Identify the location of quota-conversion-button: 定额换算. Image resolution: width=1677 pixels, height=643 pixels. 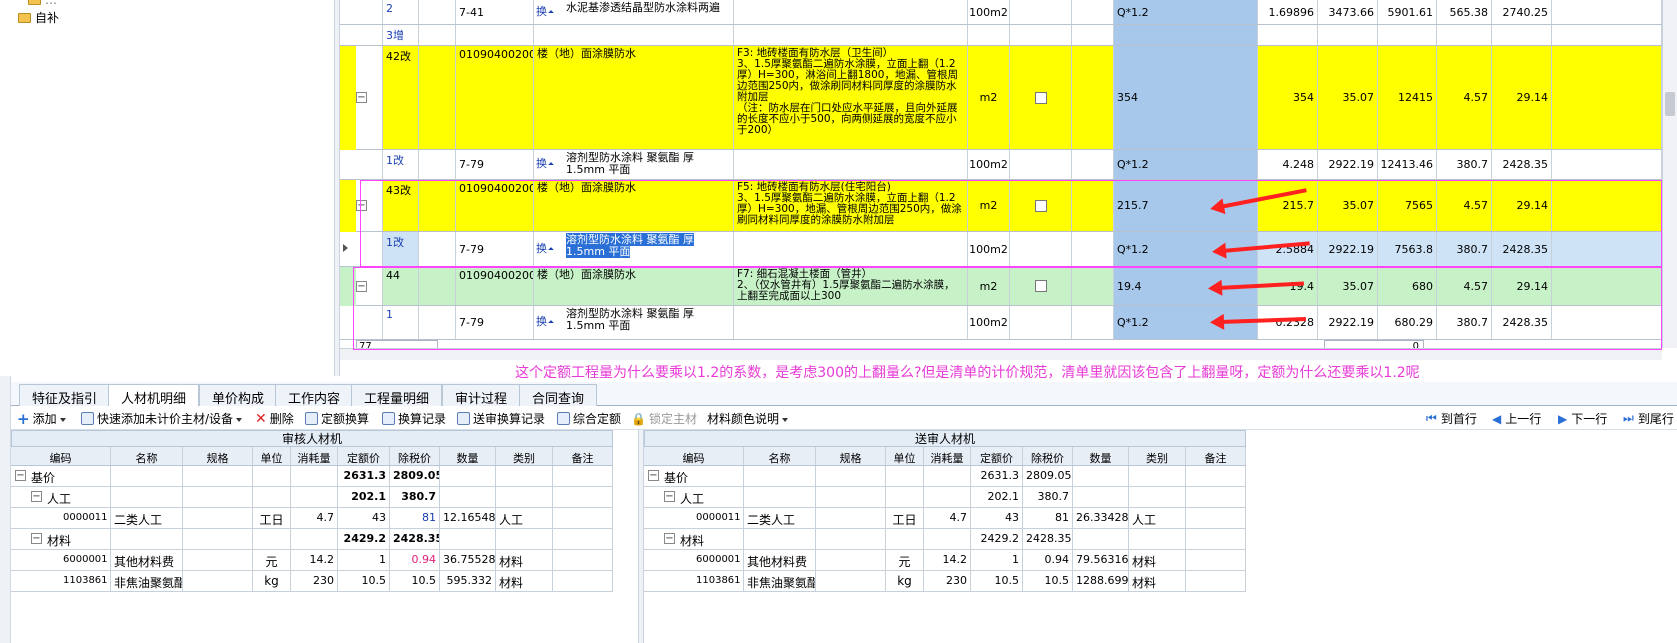
(337, 418).